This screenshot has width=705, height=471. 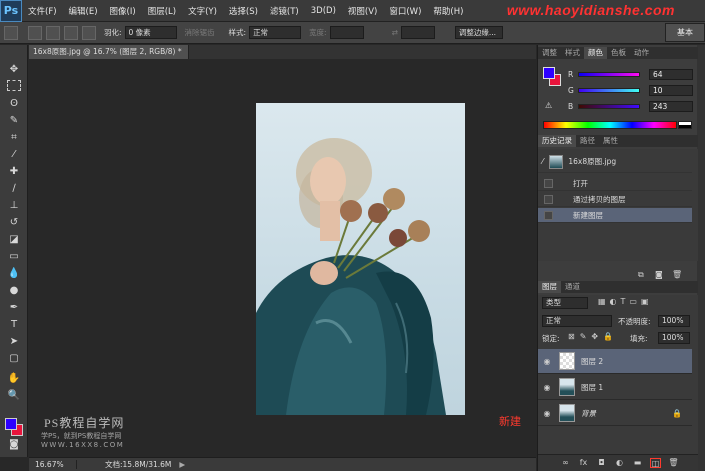 What do you see at coordinates (53, 464) in the screenshot?
I see `zoom-level: 16.67%` at bounding box center [53, 464].